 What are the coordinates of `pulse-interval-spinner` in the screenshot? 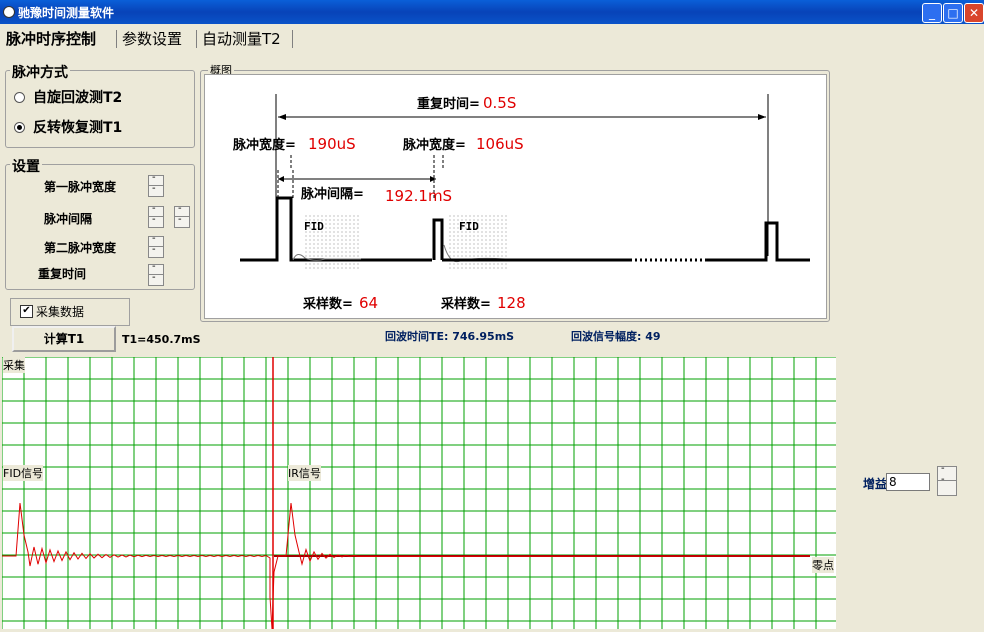 It's located at (156, 215).